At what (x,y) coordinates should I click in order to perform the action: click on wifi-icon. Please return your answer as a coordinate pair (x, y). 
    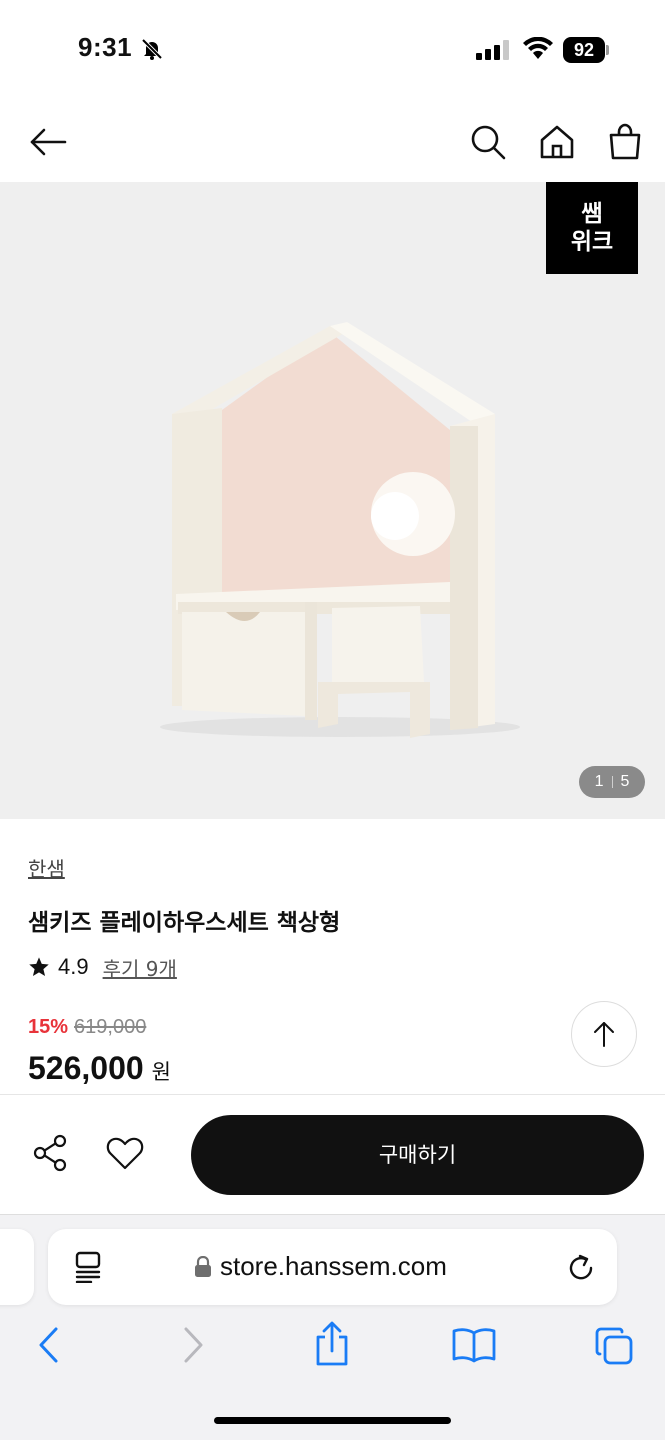
    Looking at the image, I should click on (538, 48).